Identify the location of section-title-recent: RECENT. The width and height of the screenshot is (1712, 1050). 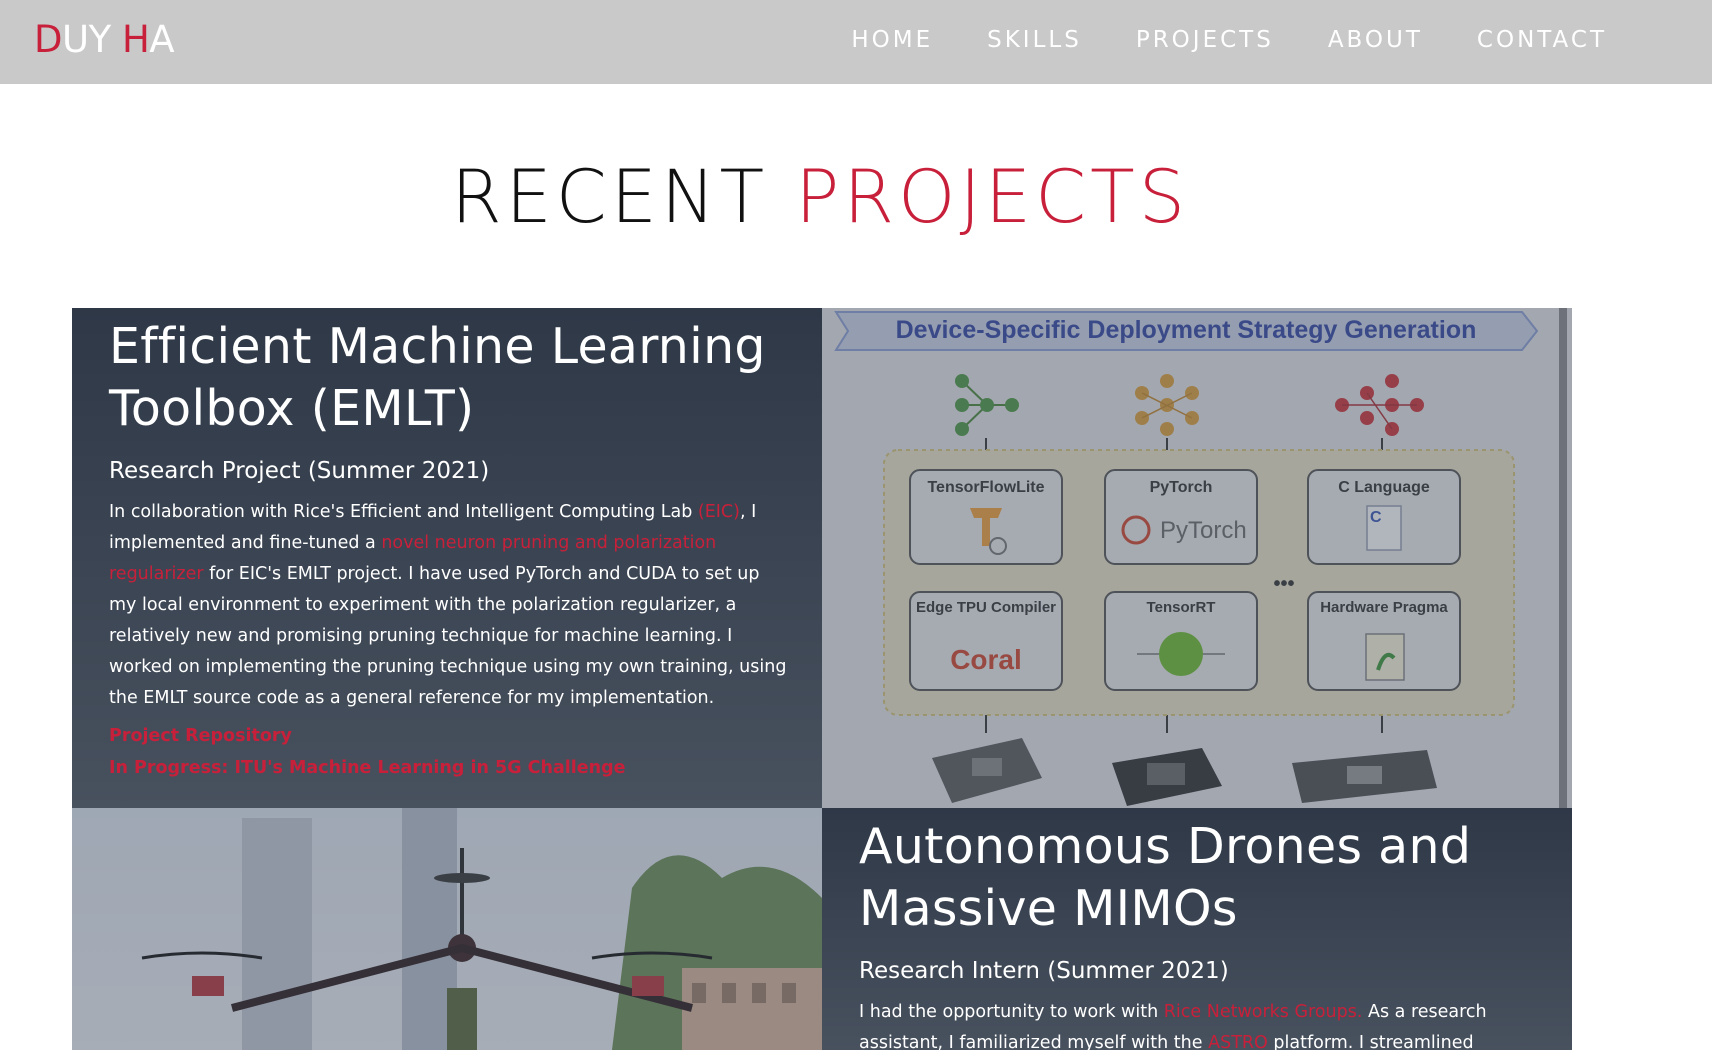
(623, 197).